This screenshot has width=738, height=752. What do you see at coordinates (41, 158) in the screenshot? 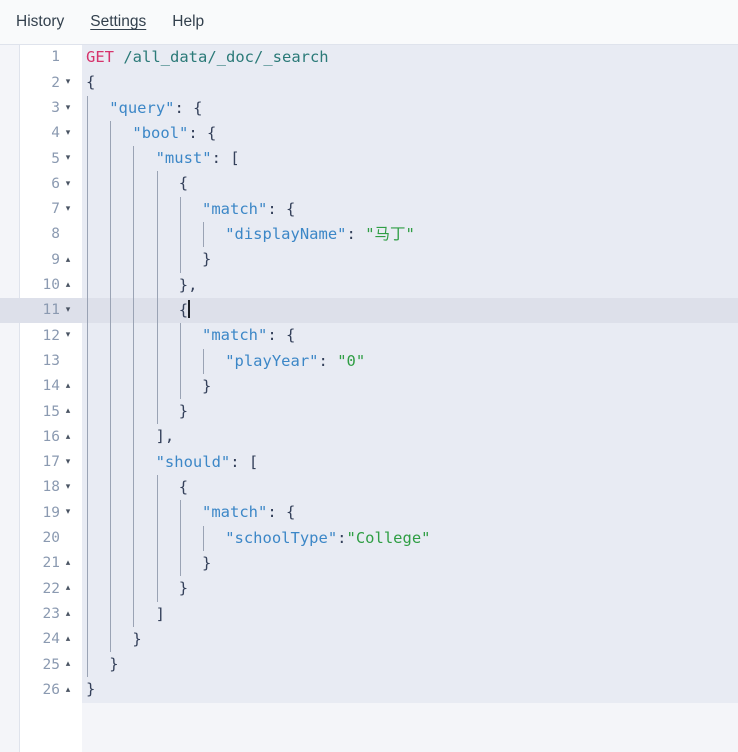
I see `line-gutter: 5 ▾` at bounding box center [41, 158].